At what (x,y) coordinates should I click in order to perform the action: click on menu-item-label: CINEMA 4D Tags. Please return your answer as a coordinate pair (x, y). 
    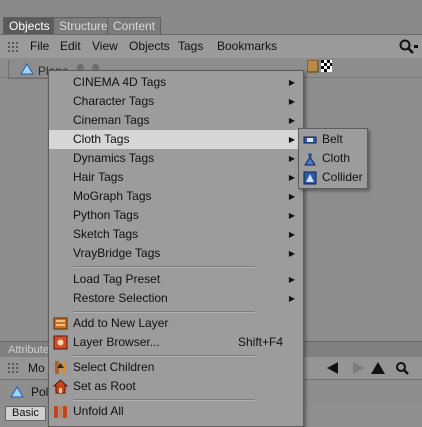
    Looking at the image, I should click on (120, 82).